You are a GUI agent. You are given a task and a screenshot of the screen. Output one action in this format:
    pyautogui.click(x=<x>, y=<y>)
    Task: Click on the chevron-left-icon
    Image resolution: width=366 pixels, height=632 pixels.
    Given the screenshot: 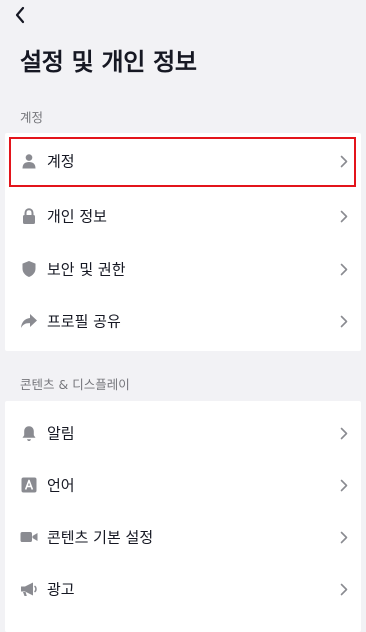 What is the action you would take?
    pyautogui.click(x=20, y=15)
    